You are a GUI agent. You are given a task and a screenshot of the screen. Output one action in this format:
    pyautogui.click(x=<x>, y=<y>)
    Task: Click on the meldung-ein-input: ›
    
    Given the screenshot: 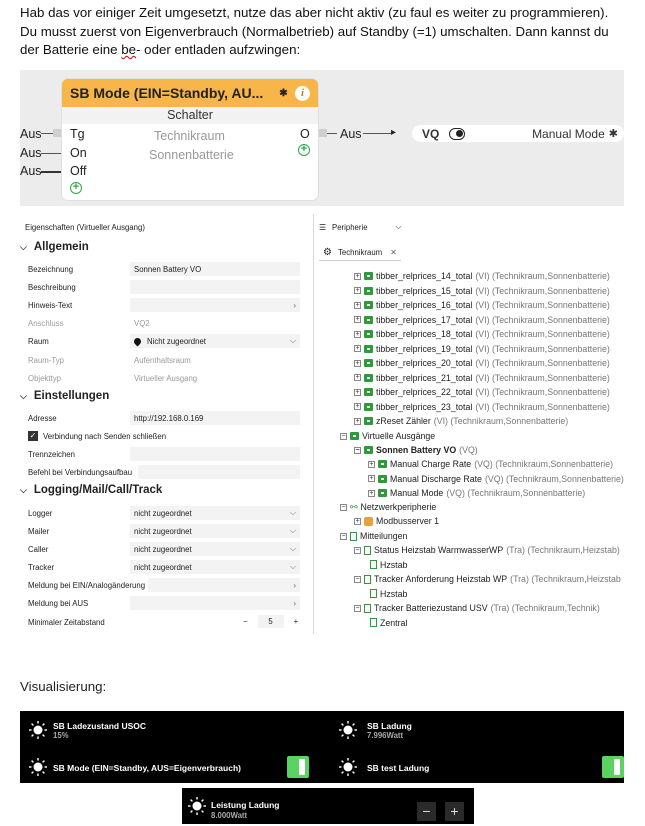 What is the action you would take?
    pyautogui.click(x=224, y=585)
    